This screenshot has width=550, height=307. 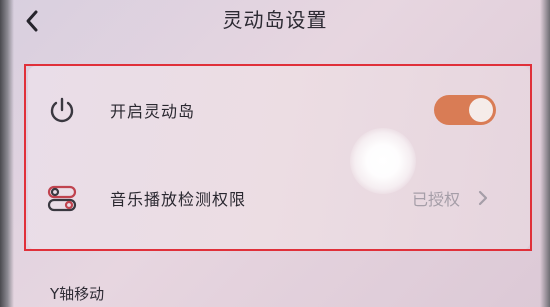 What do you see at coordinates (62, 110) in the screenshot?
I see `power-icon` at bounding box center [62, 110].